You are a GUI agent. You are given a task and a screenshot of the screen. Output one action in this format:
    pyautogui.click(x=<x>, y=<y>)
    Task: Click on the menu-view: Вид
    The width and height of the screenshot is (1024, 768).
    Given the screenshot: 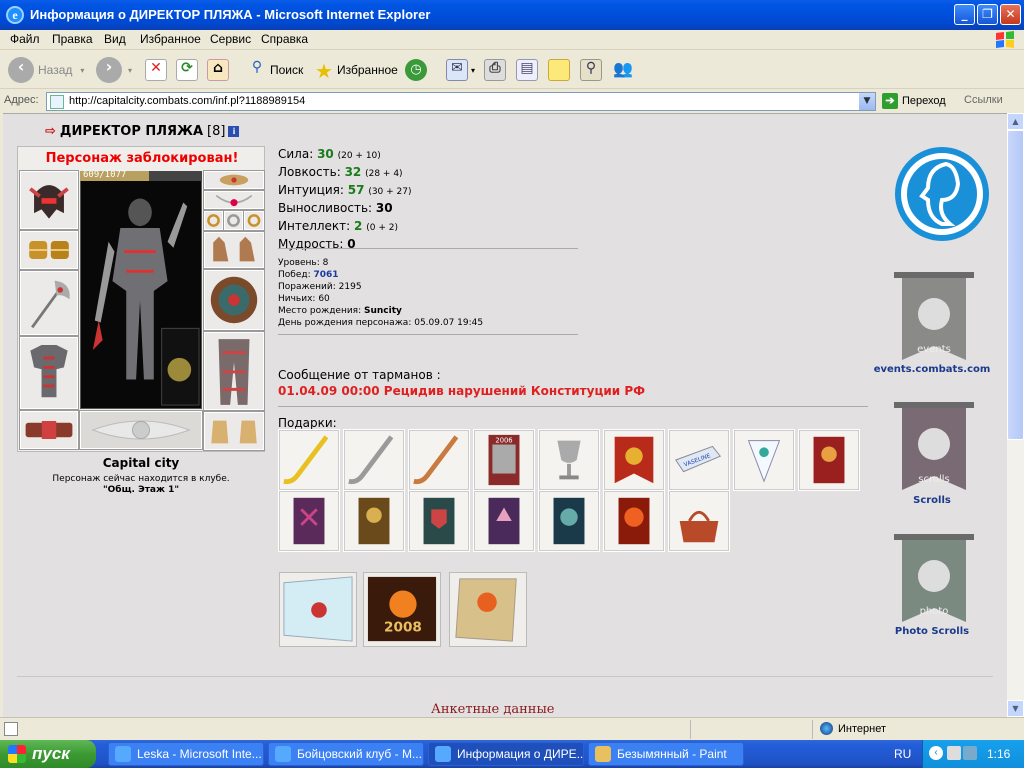 What is the action you would take?
    pyautogui.click(x=115, y=39)
    